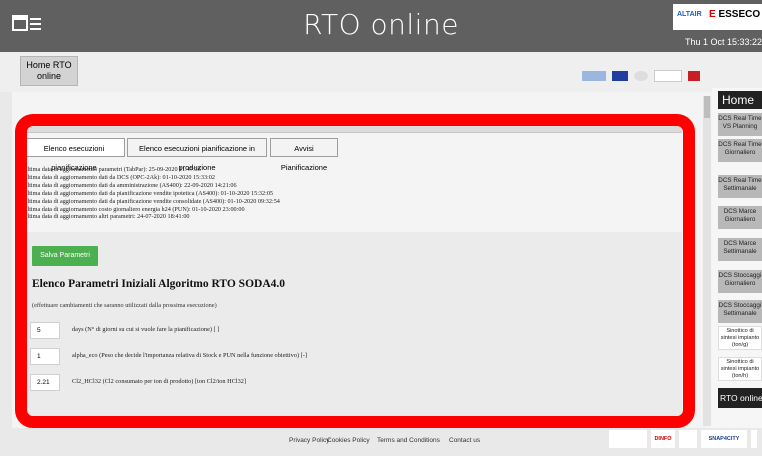 This screenshot has height=456, width=762. I want to click on clock-display: Thu 1 Oct 15:33:22, so click(723, 42).